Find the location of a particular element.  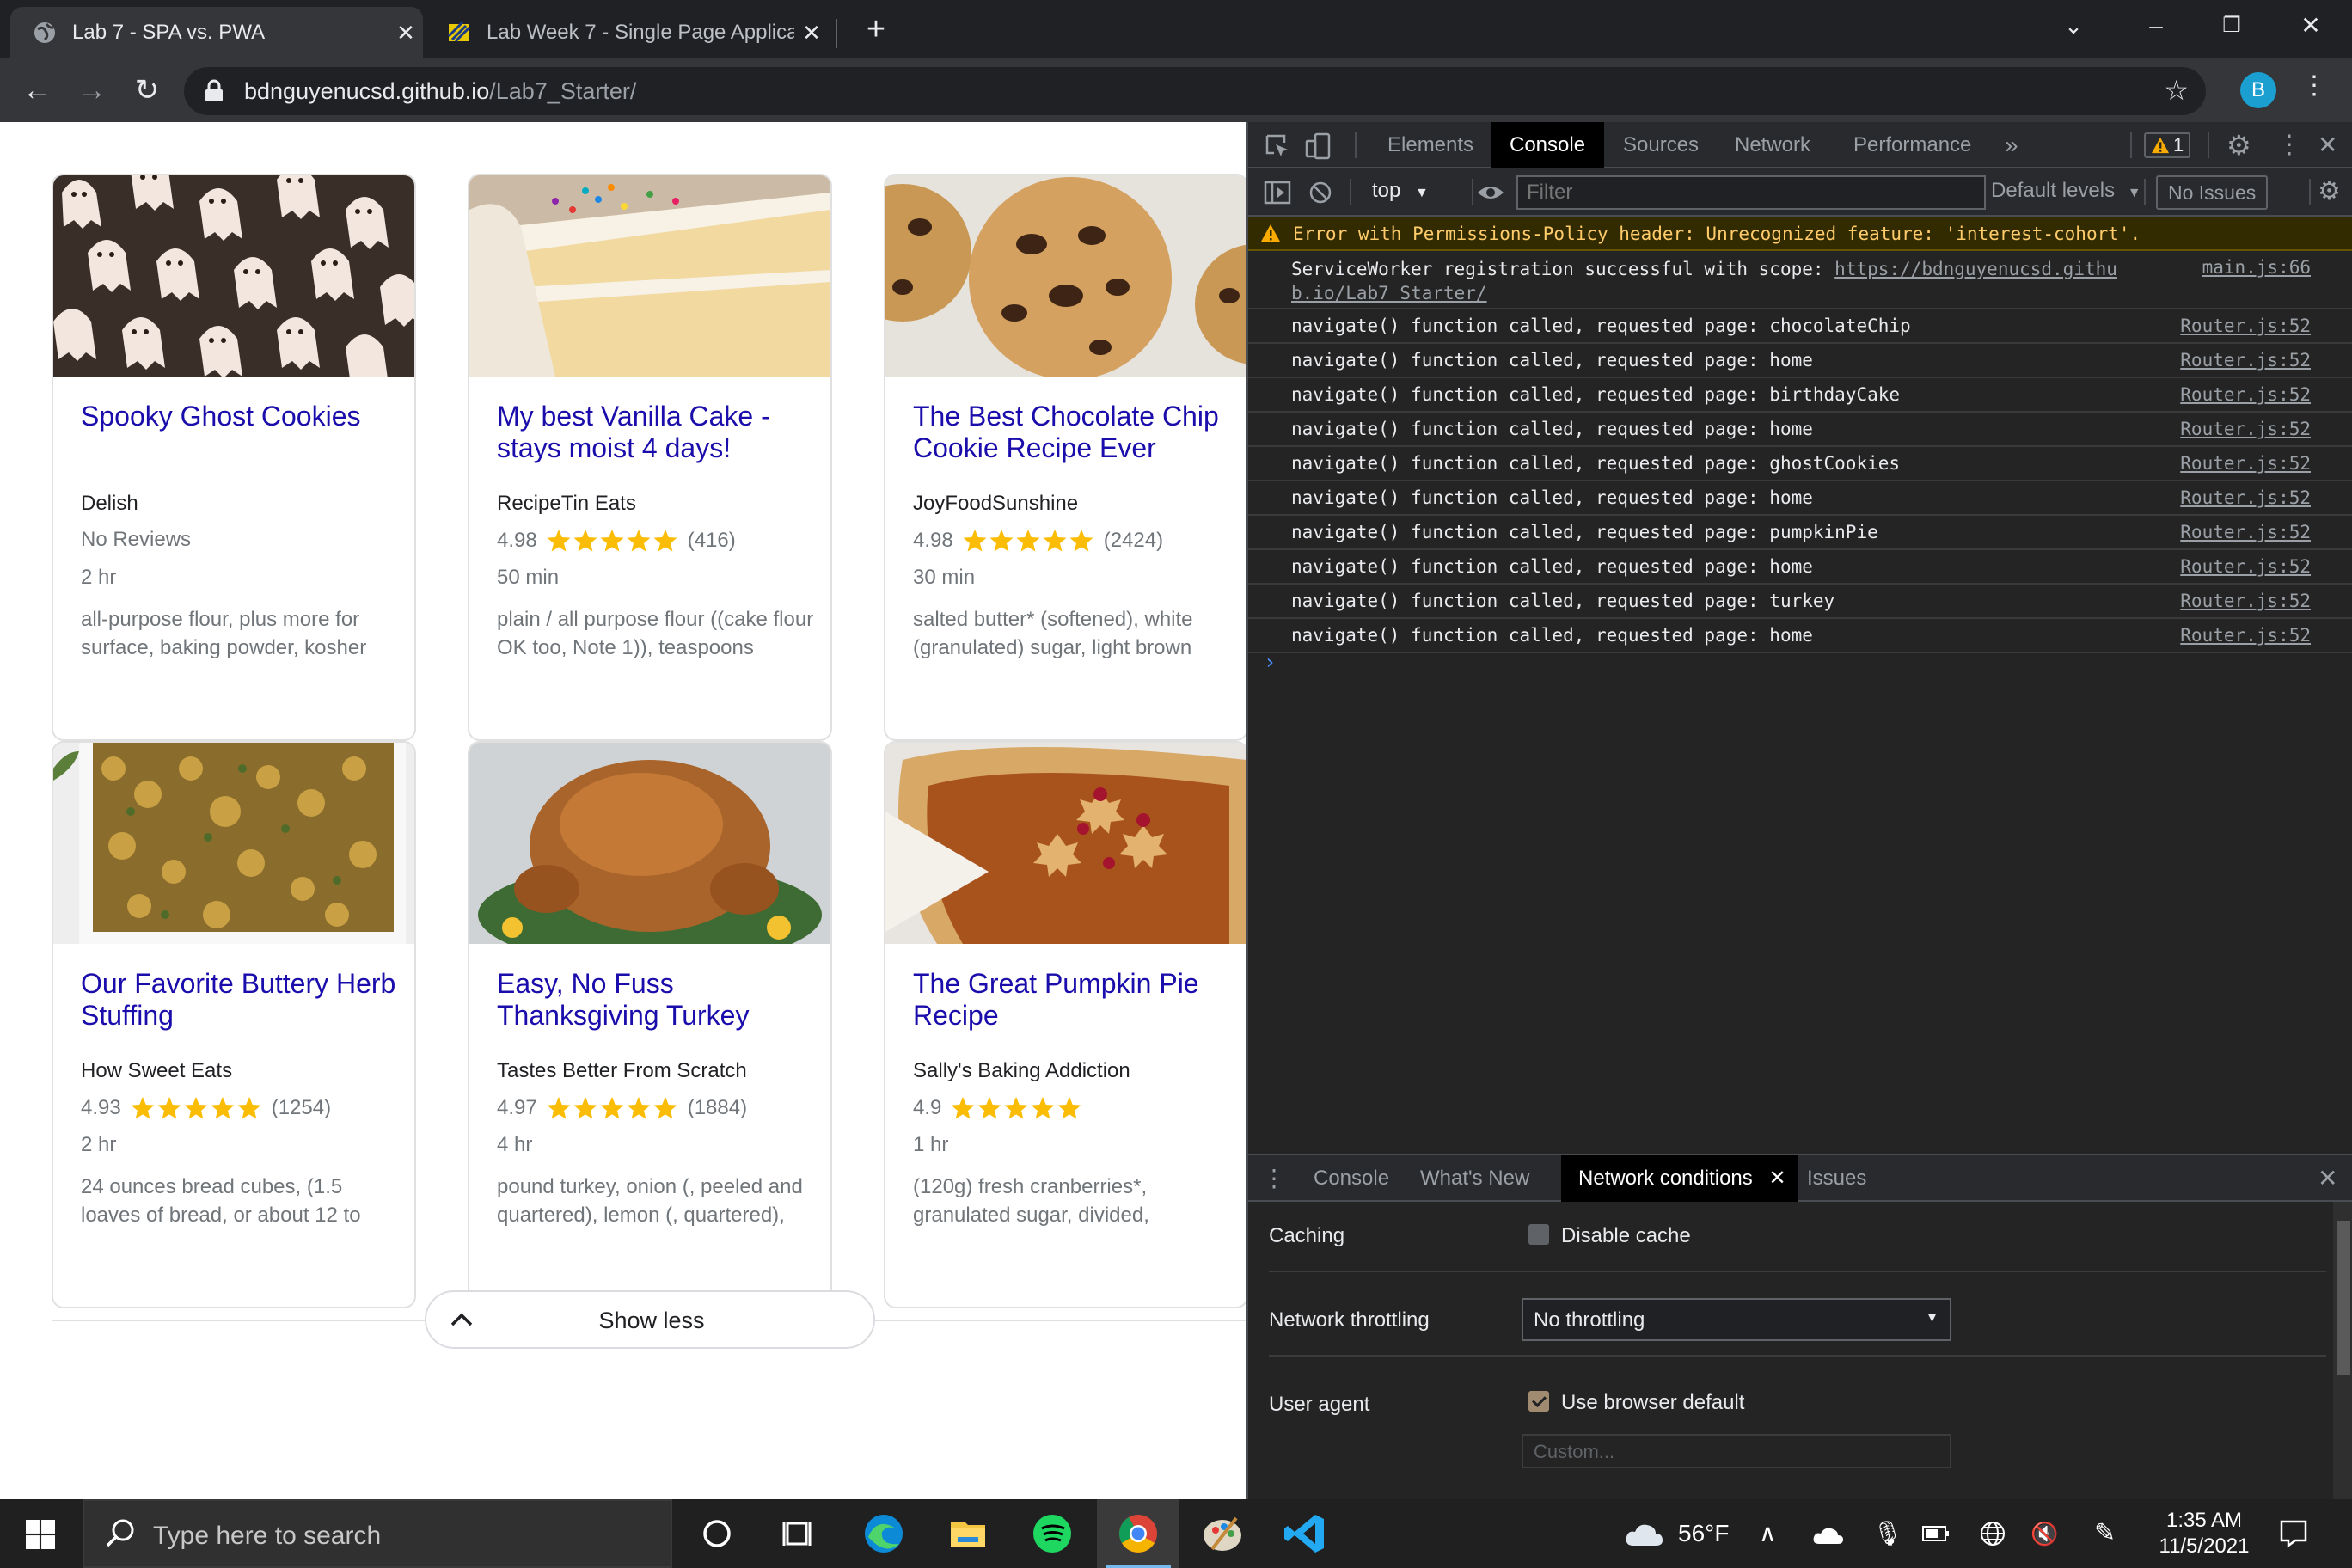

drawer-tab-network-conditions: Network conditions ✕ is located at coordinates (1679, 1178).